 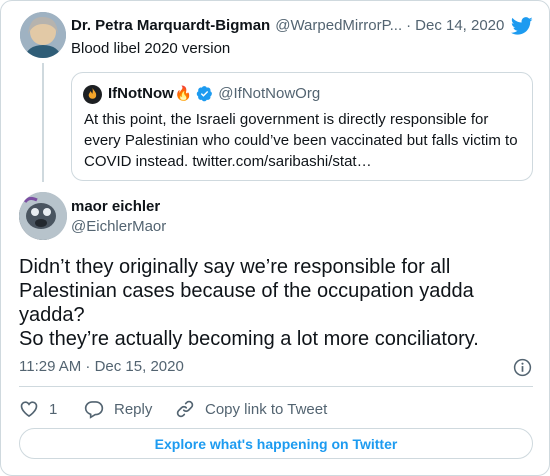 I want to click on copy-link-label: Copy link to Tweet, so click(x=266, y=409).